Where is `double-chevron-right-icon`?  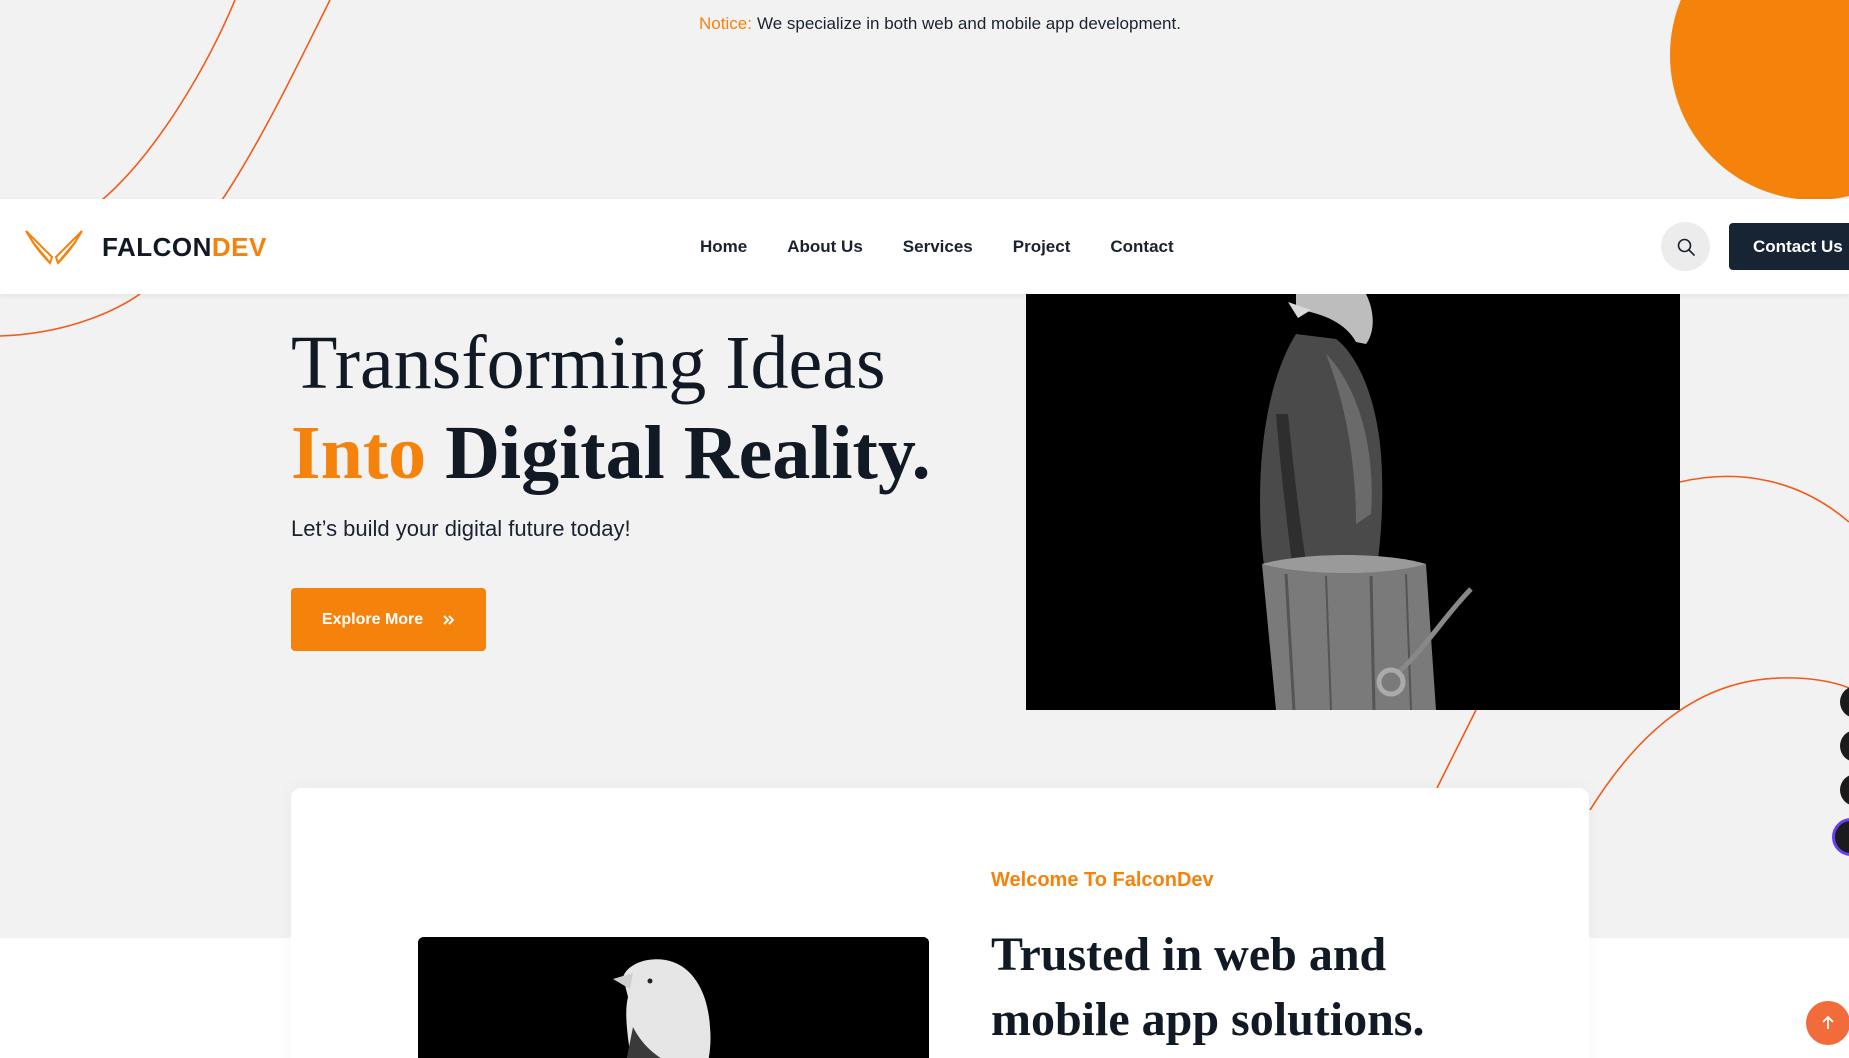
double-chevron-right-icon is located at coordinates (449, 619).